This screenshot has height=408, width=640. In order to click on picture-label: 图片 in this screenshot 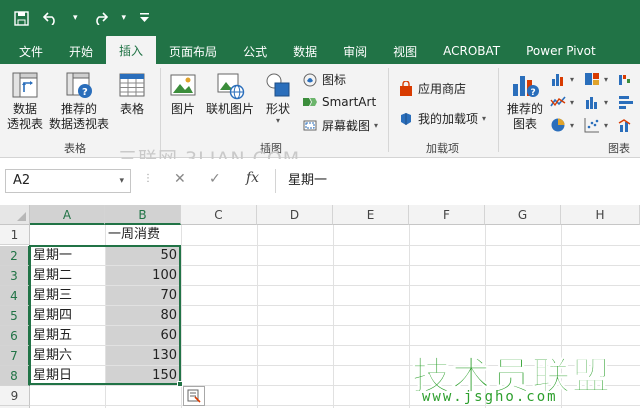, I will do `click(182, 109)`.